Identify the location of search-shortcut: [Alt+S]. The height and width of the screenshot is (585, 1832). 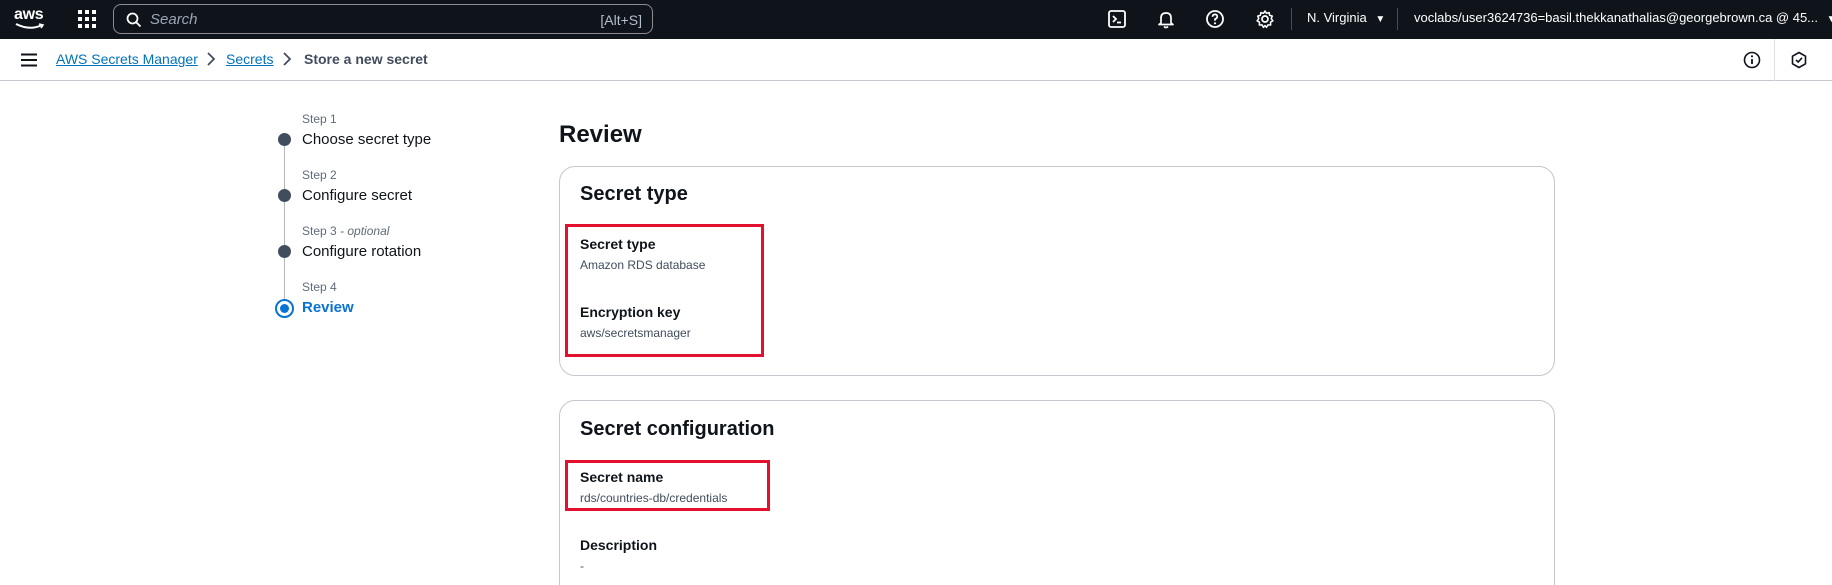
(621, 20).